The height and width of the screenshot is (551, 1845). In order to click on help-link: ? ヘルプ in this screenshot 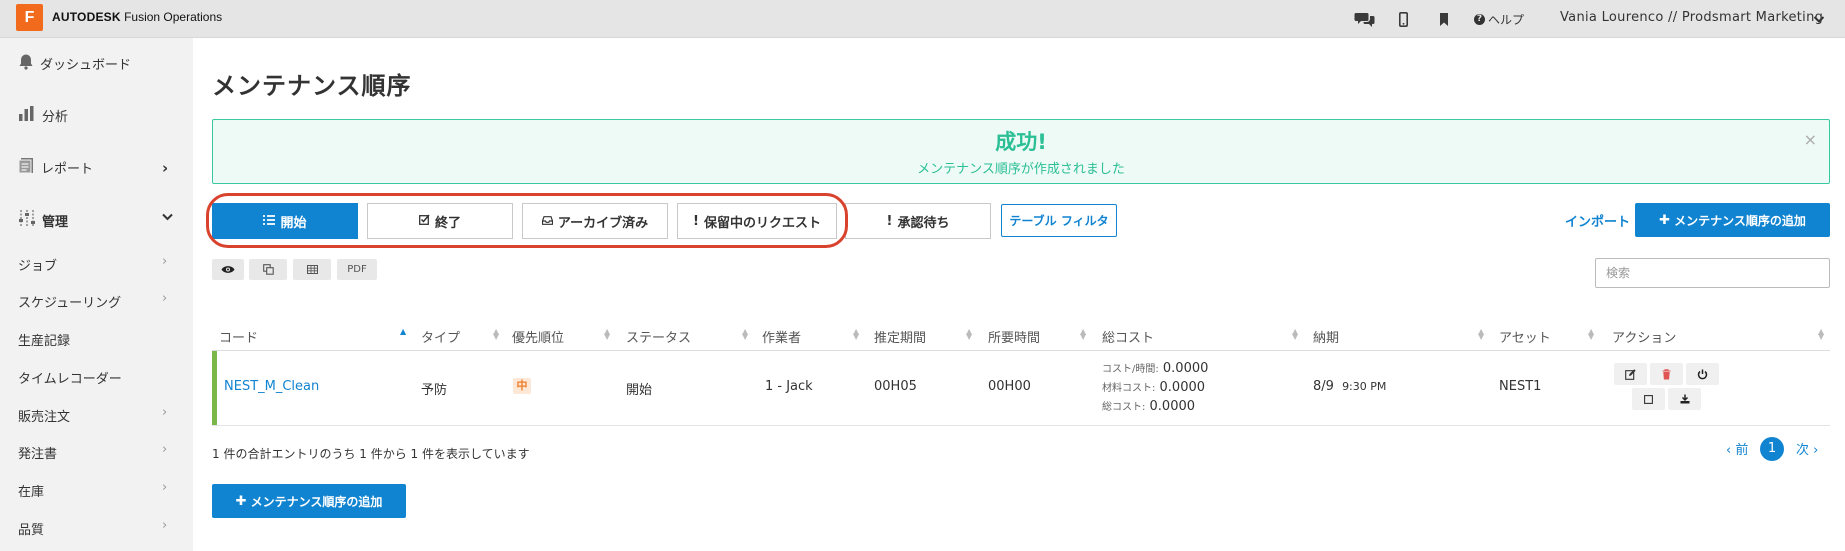, I will do `click(1499, 19)`.